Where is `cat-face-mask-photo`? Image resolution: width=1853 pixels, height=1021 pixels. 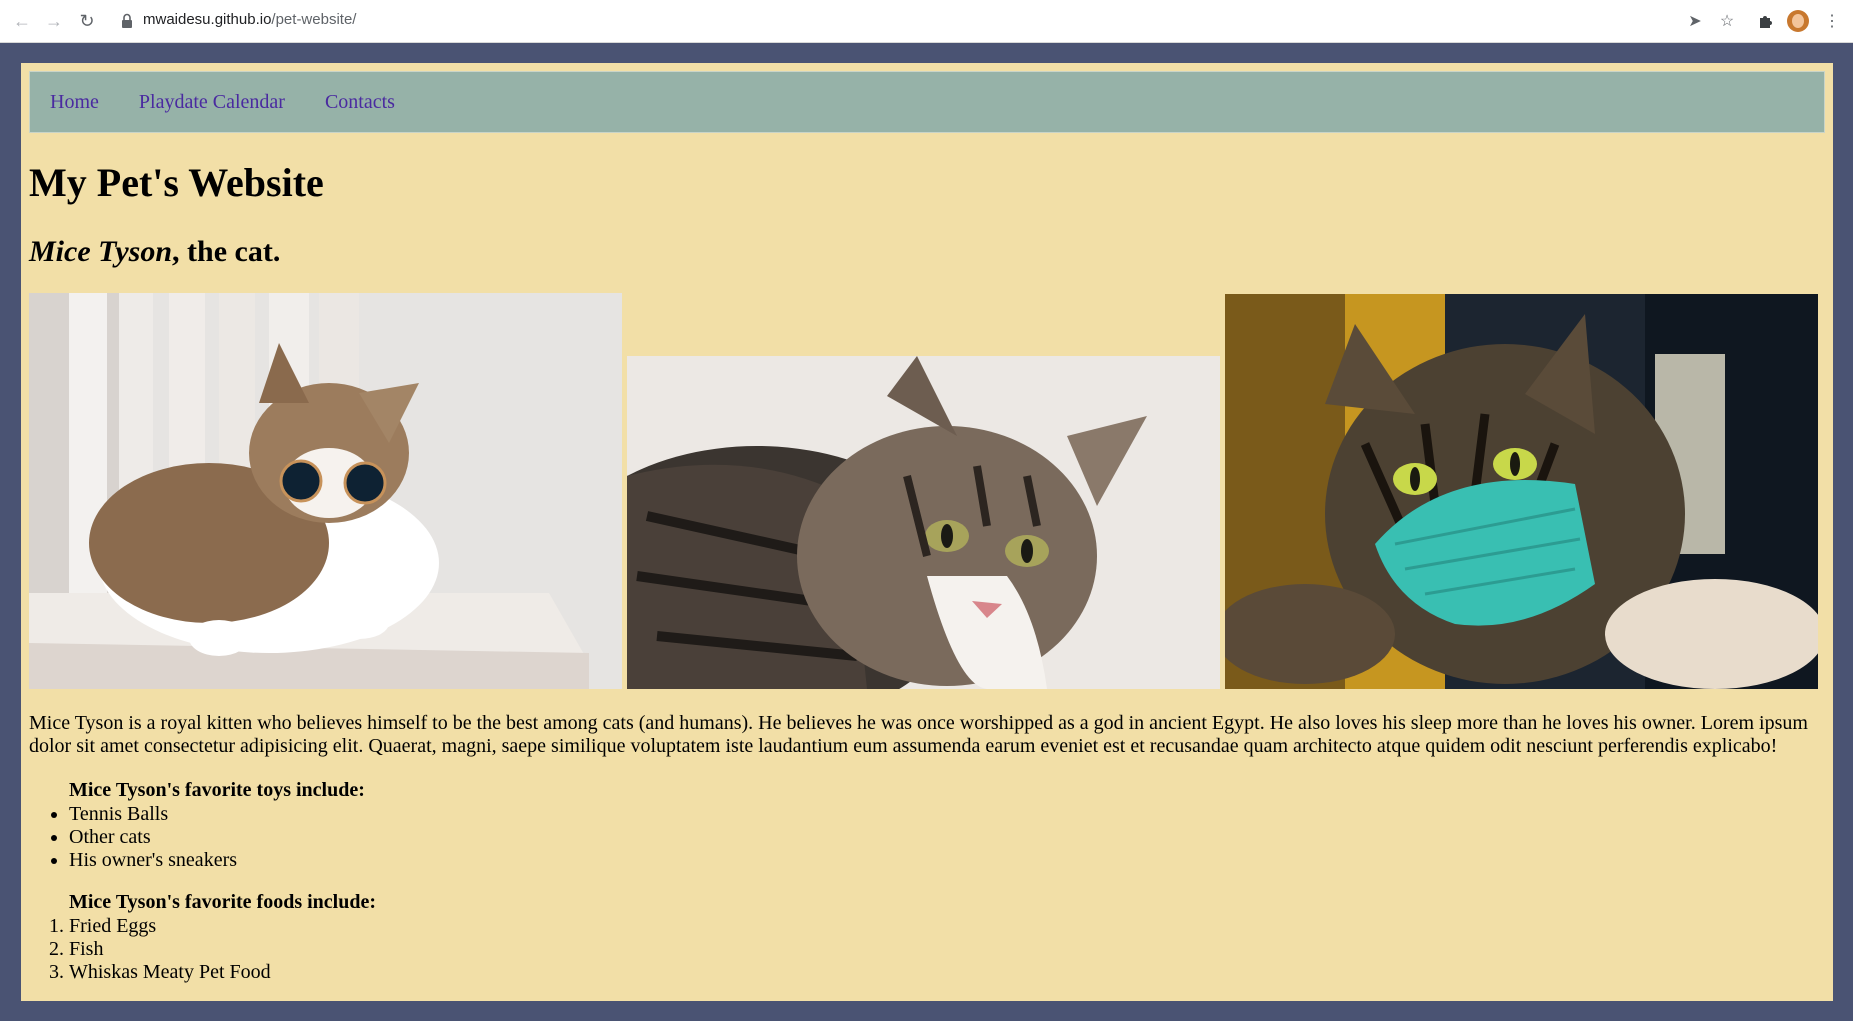 cat-face-mask-photo is located at coordinates (1521, 491).